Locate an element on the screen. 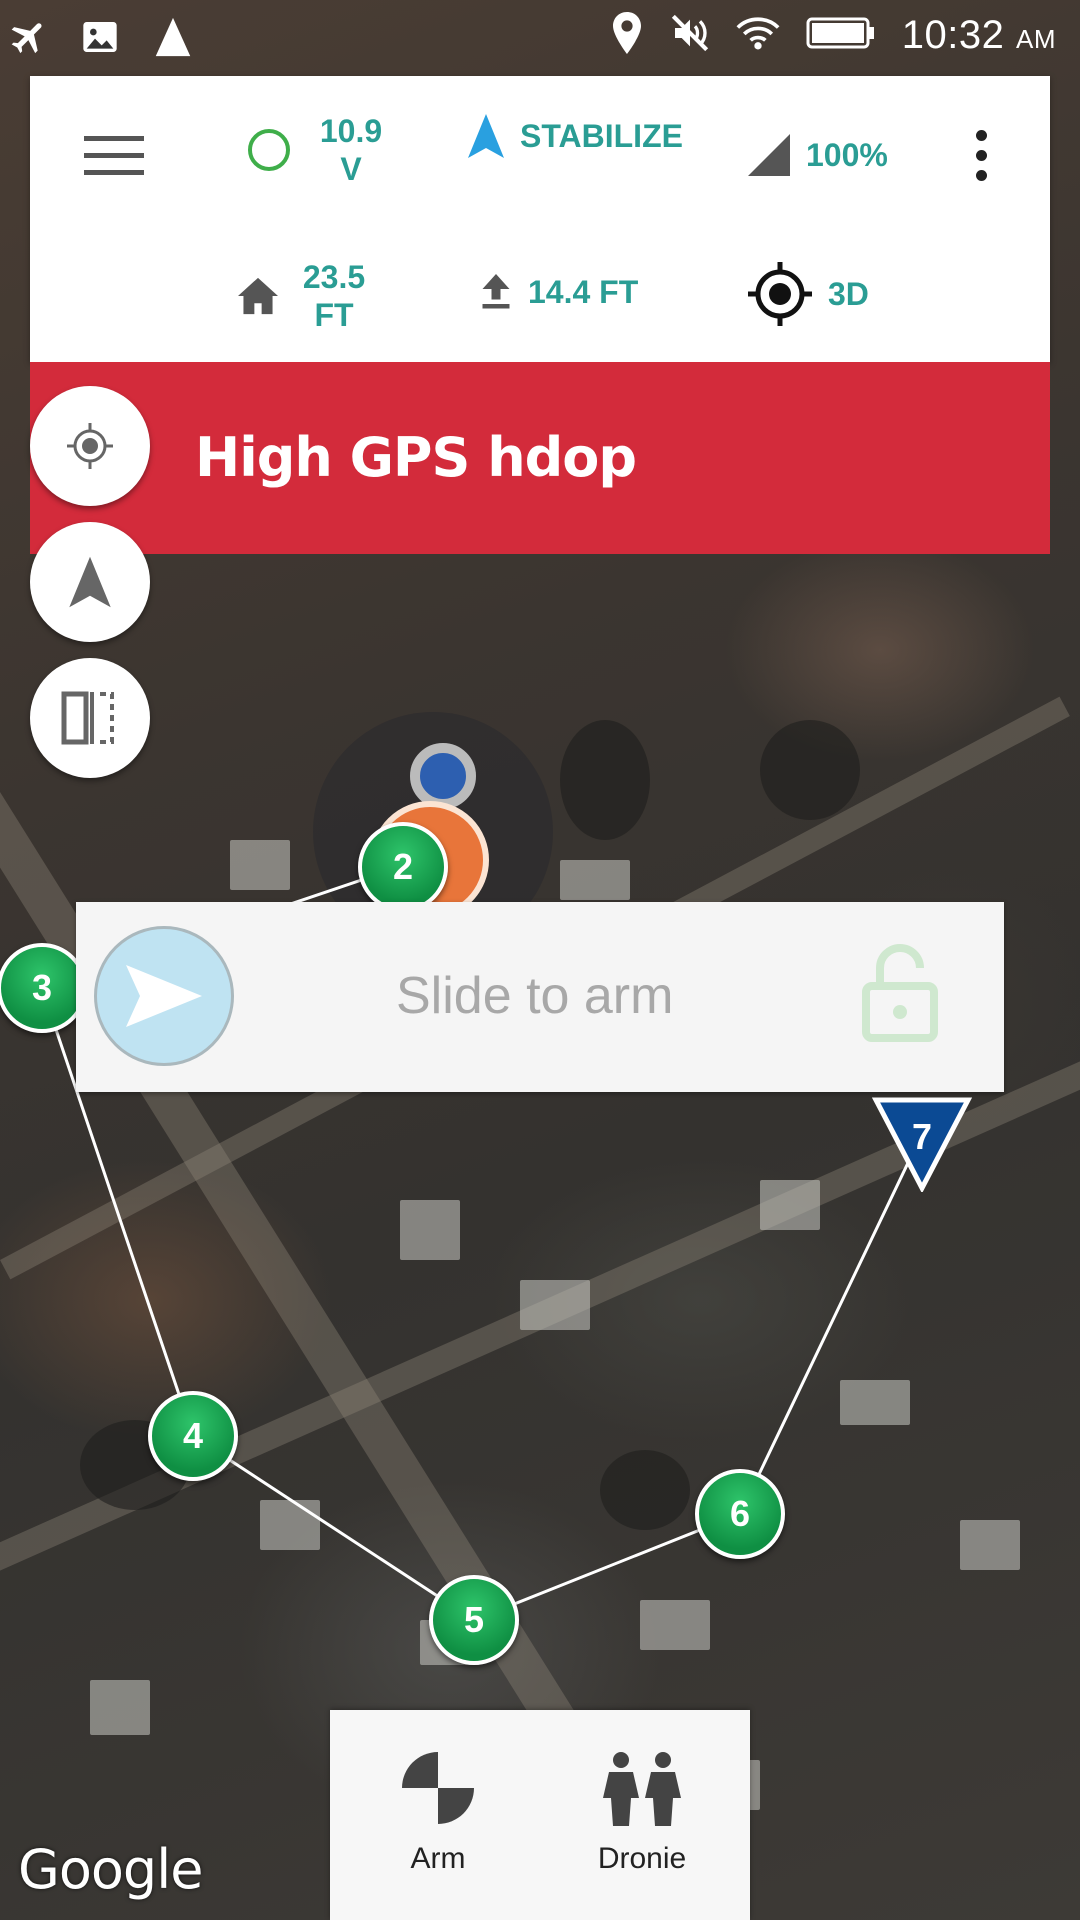 The image size is (1080, 1920). slider-label: Slide to arm is located at coordinates (535, 996).